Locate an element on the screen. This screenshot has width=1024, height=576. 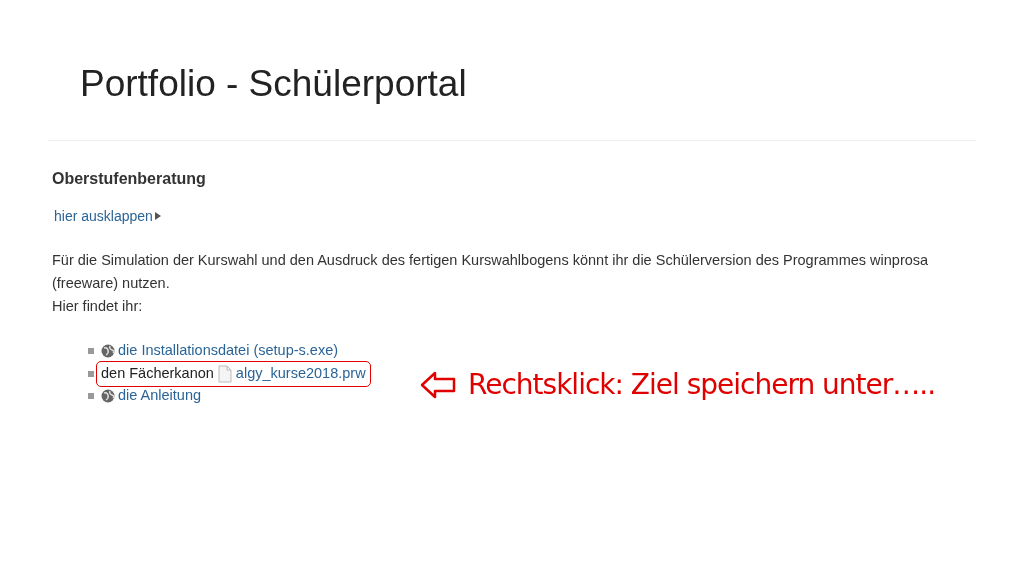
expand-link: hier ausklappen is located at coordinates (103, 216).